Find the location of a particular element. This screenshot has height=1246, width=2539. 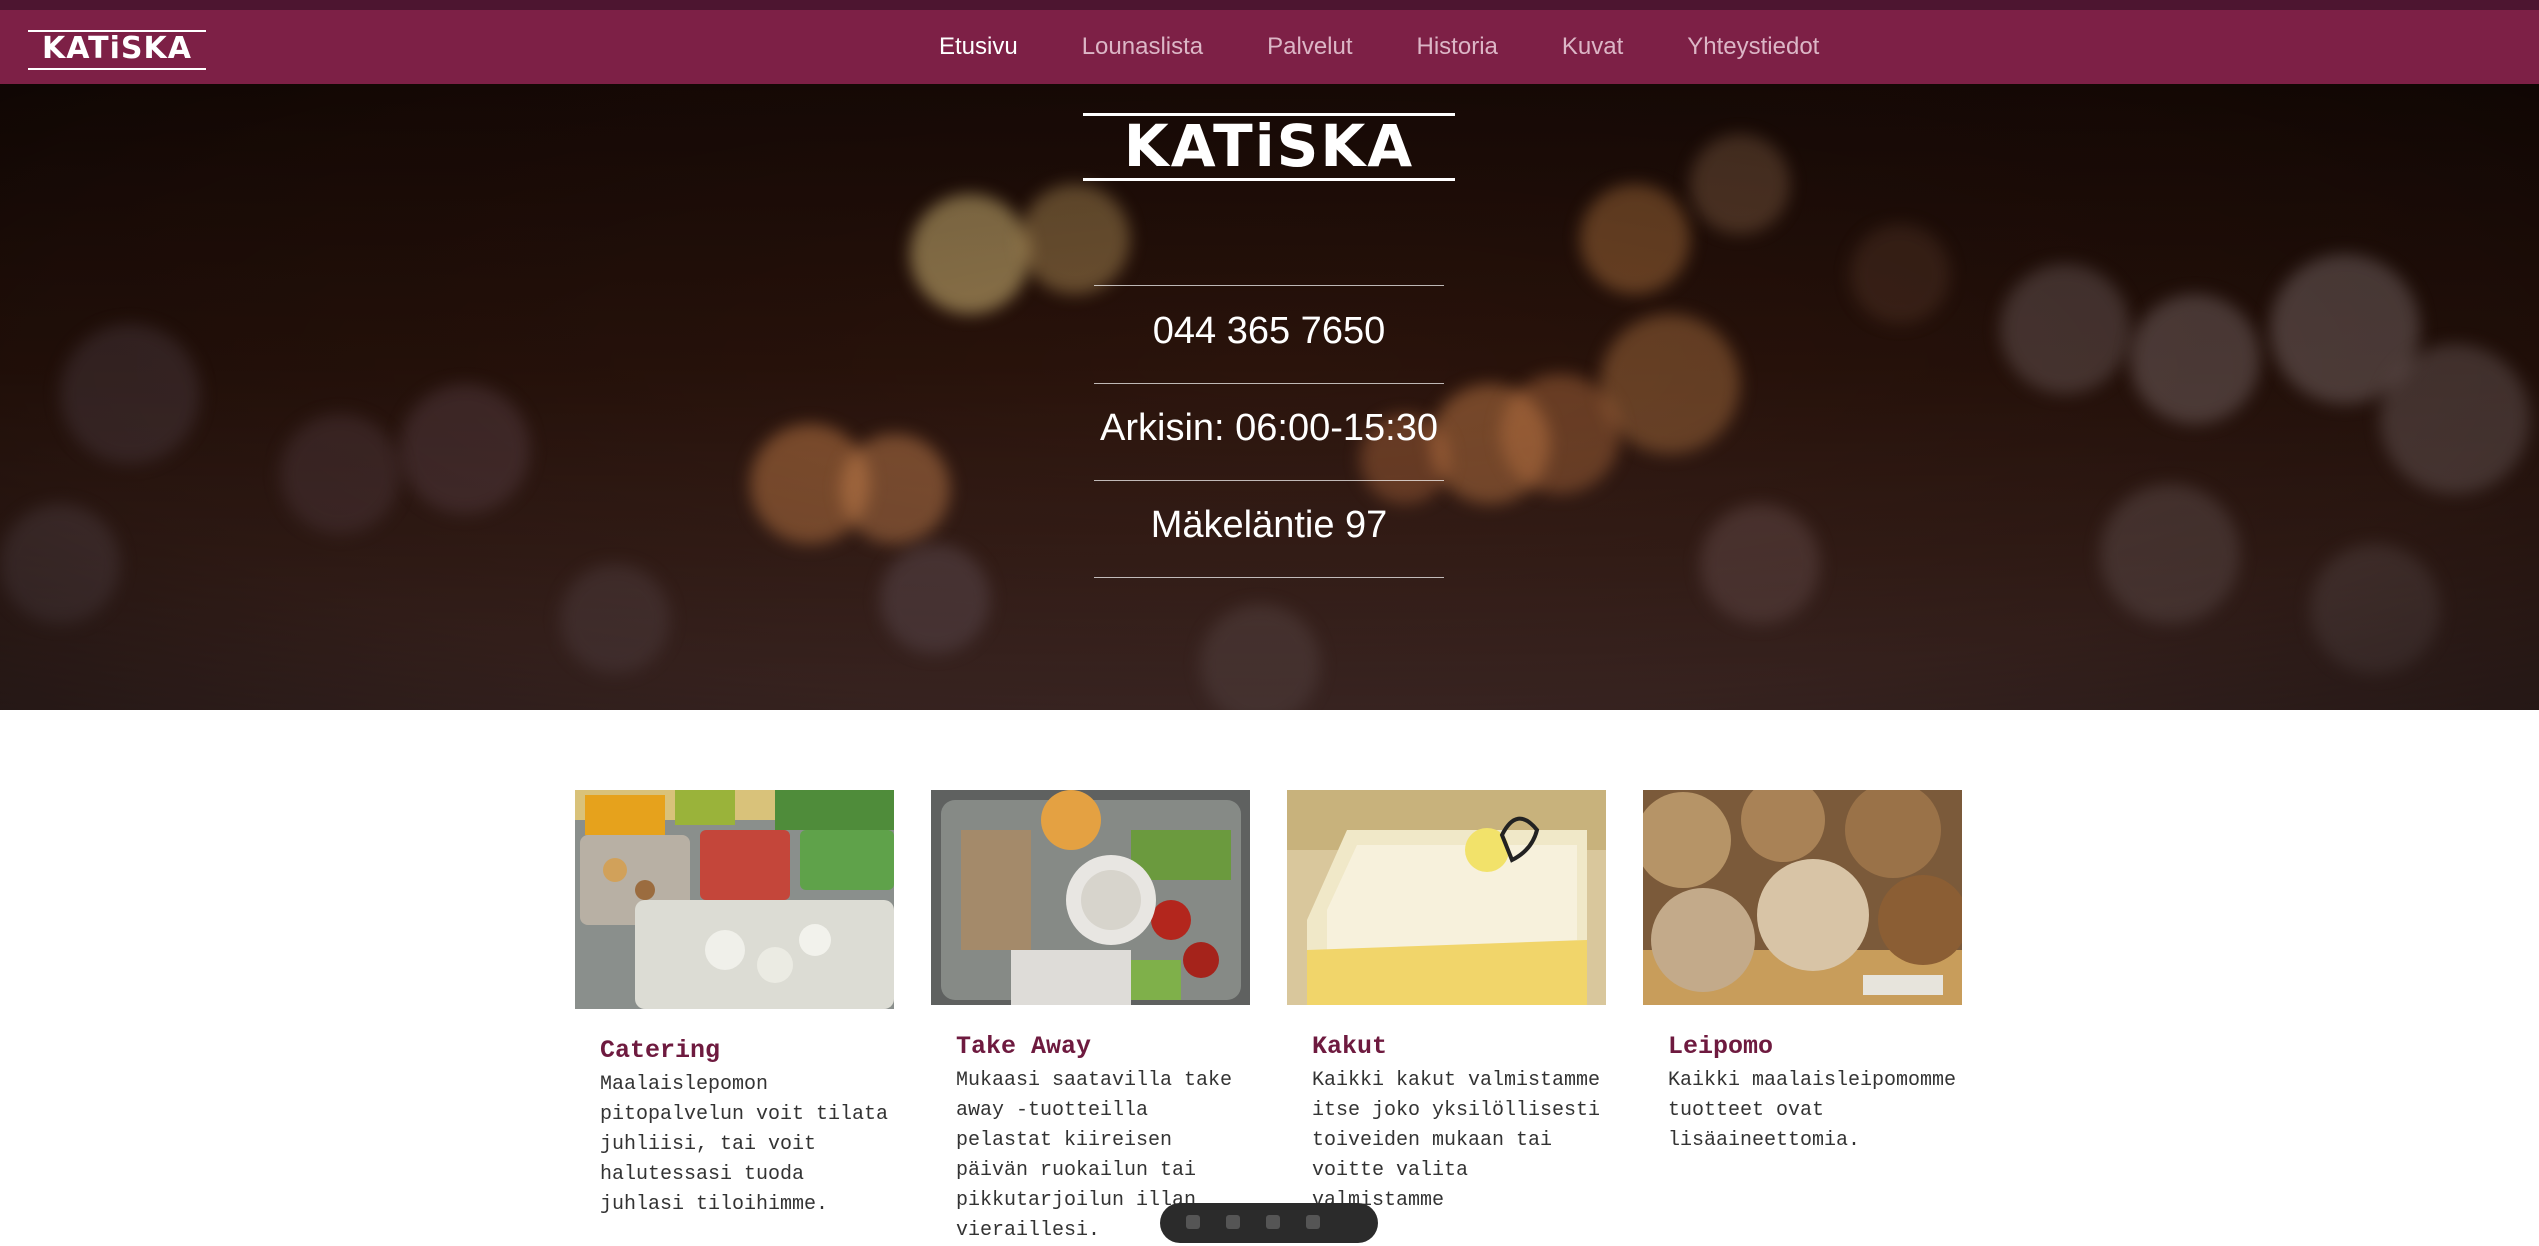

leipomo-image is located at coordinates (1802, 897).